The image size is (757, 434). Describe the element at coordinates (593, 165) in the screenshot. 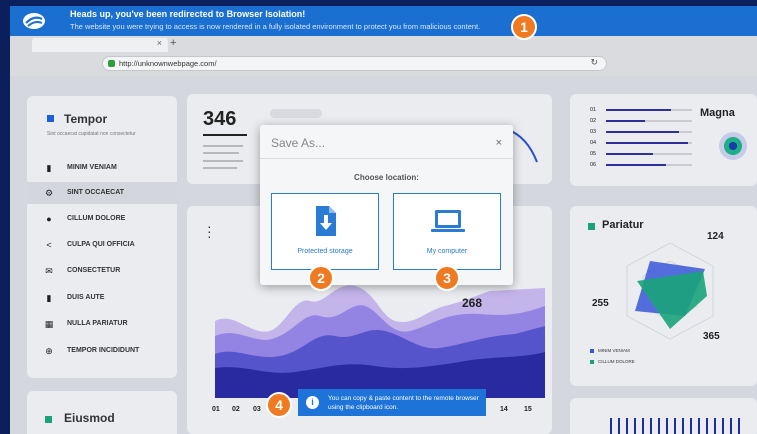

I see `bar-row-label: 06` at that location.